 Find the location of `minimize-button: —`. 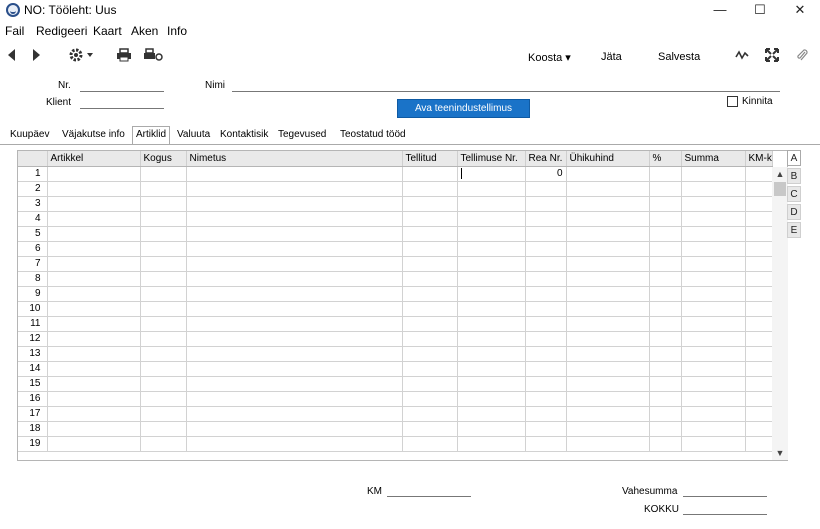

minimize-button: — is located at coordinates (720, 10).